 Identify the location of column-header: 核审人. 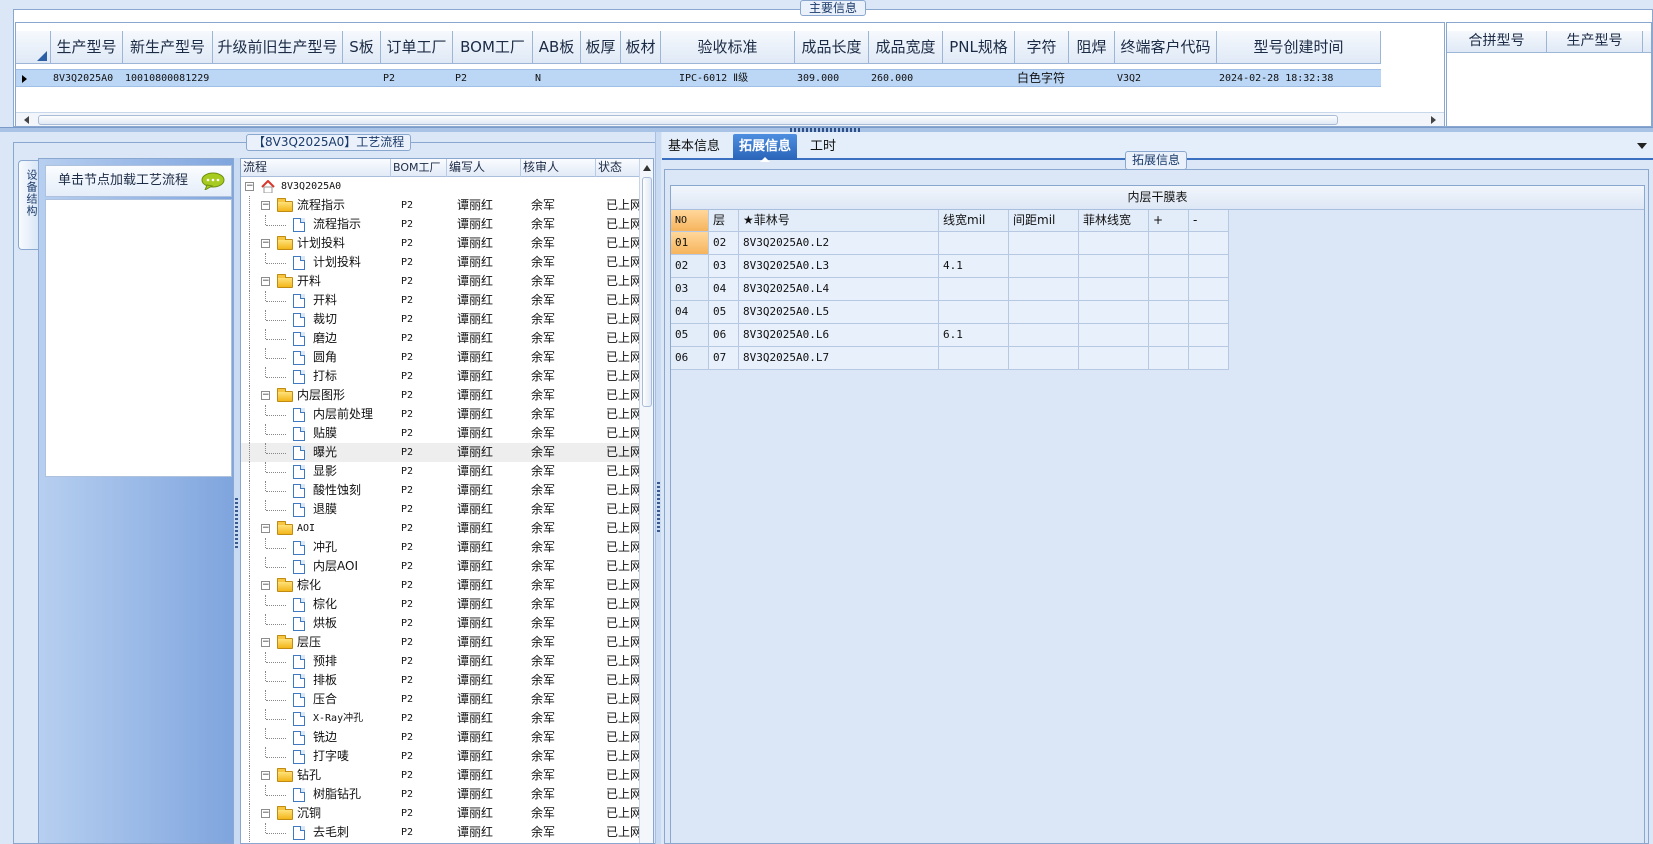
(558, 168).